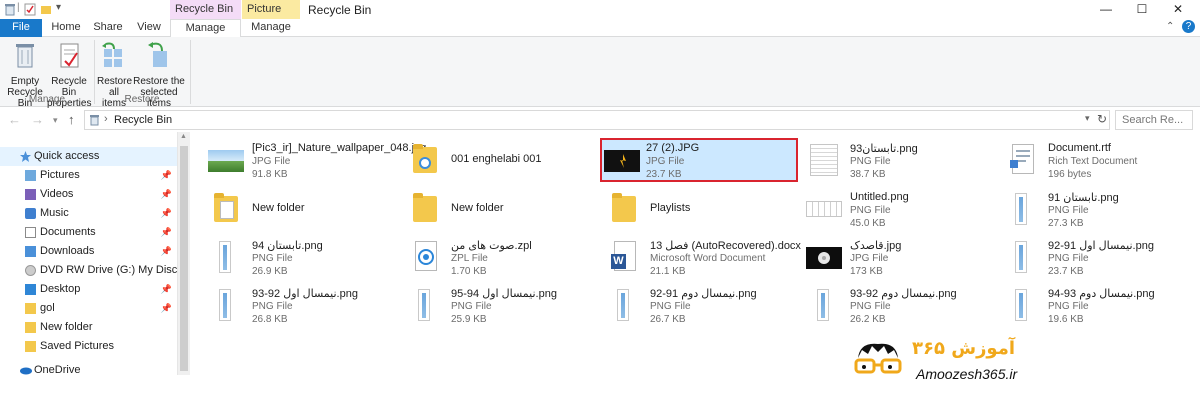 The height and width of the screenshot is (399, 1200). I want to click on jpg-thumbnail-icon, so click(226, 160).